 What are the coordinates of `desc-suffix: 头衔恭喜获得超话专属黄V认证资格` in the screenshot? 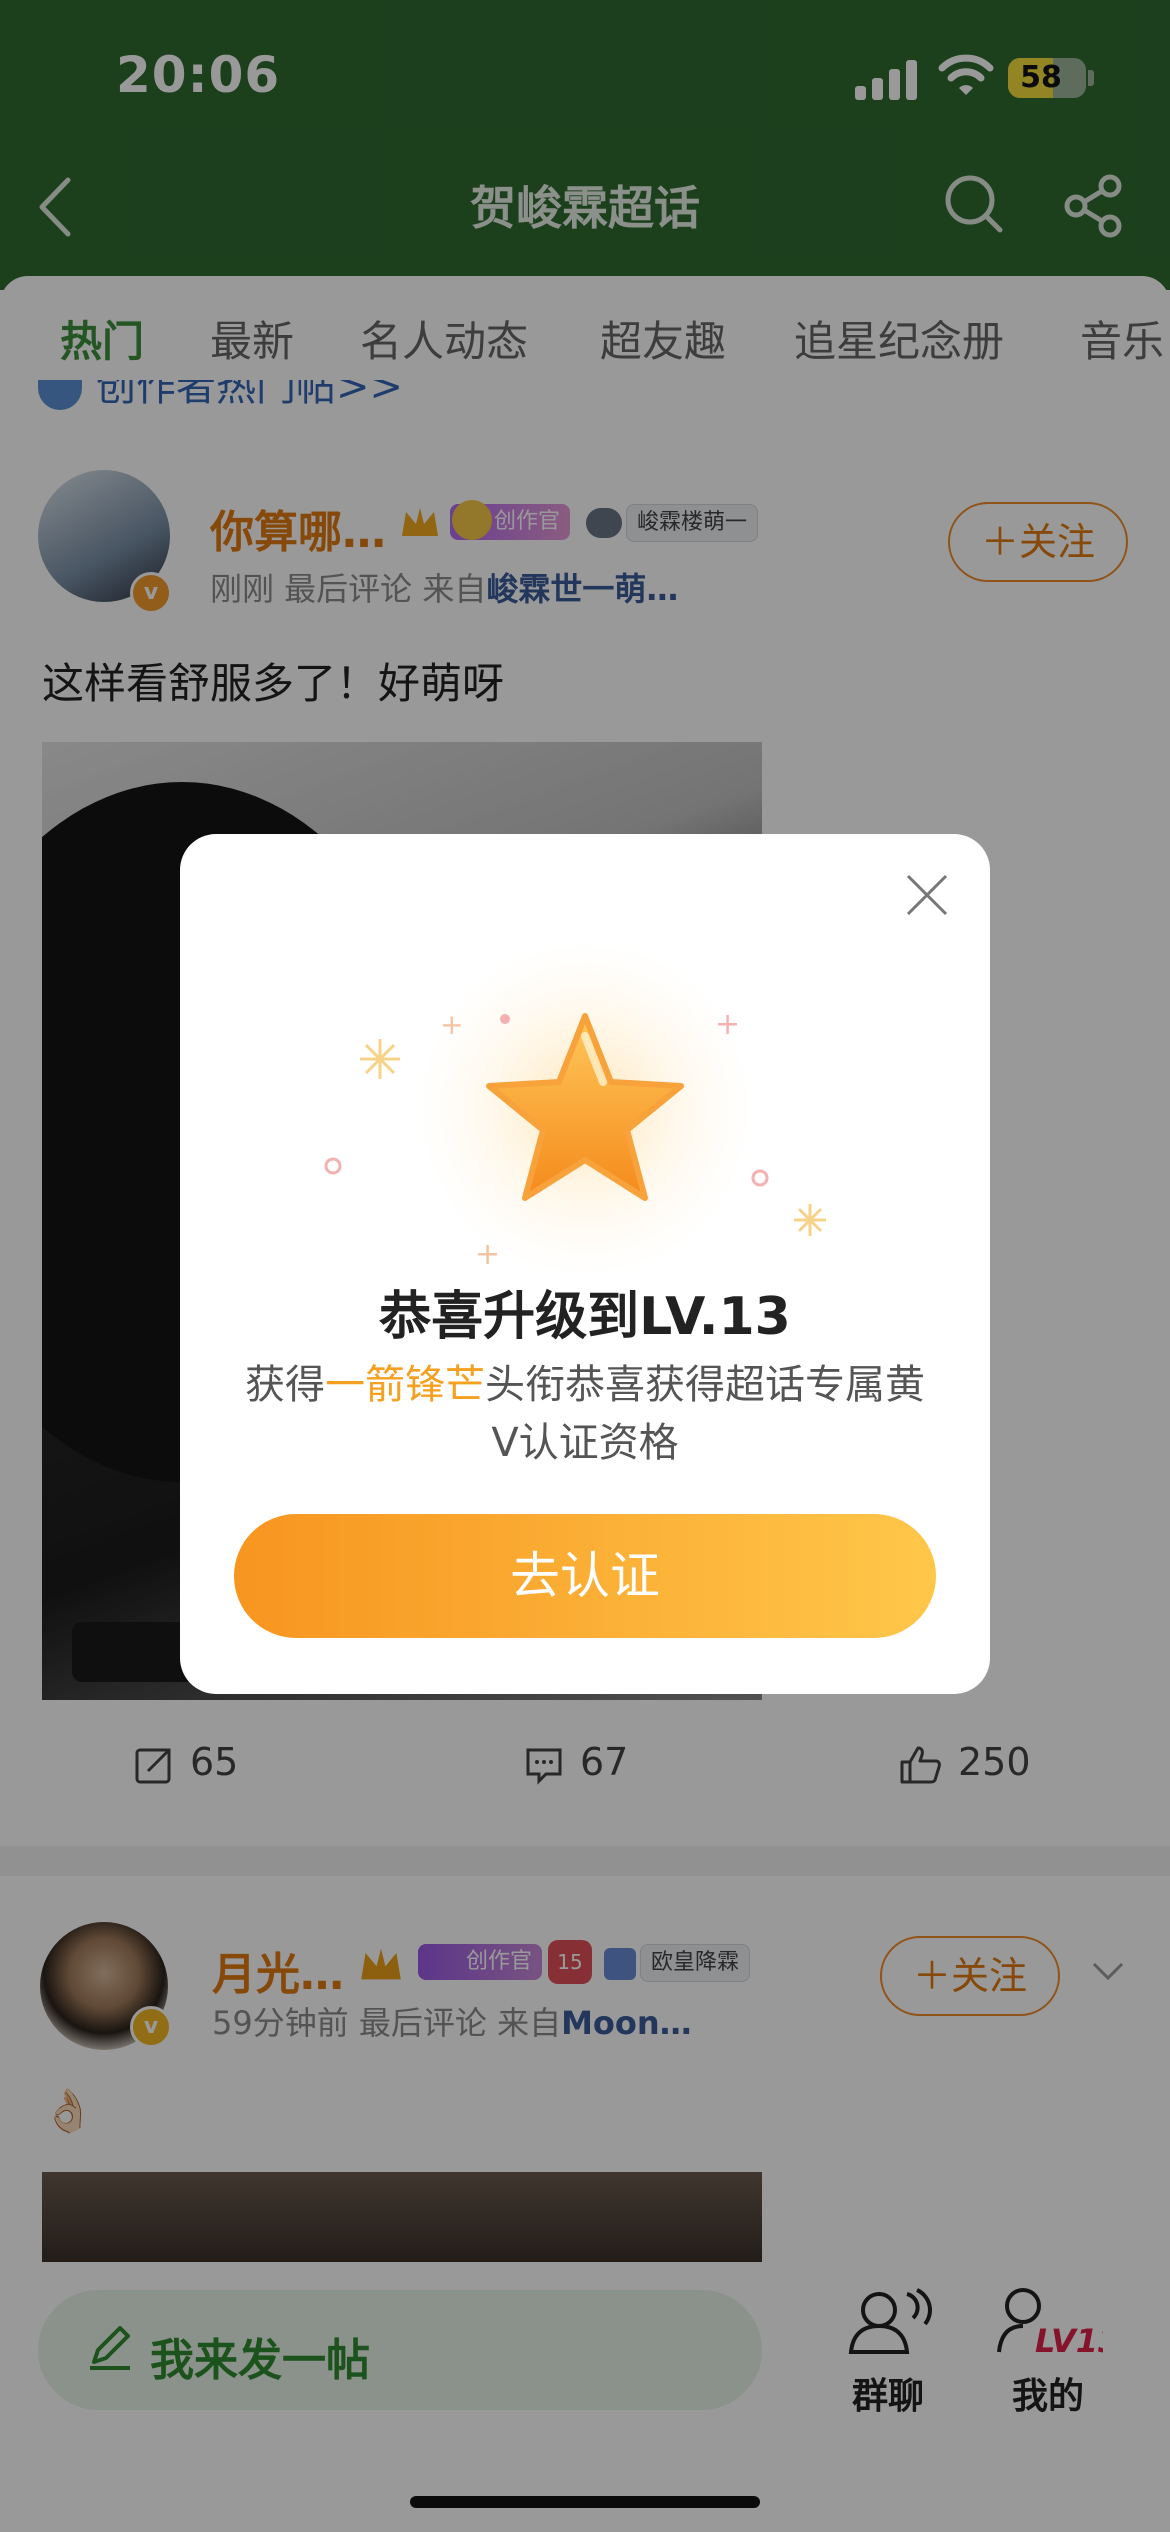 It's located at (705, 1414).